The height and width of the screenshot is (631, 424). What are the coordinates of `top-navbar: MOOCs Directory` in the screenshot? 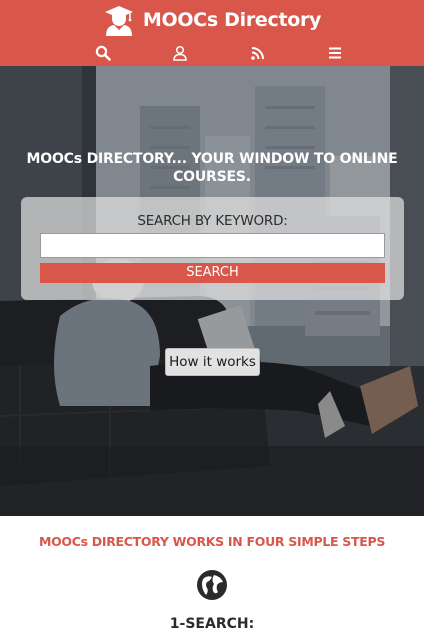 It's located at (212, 33).